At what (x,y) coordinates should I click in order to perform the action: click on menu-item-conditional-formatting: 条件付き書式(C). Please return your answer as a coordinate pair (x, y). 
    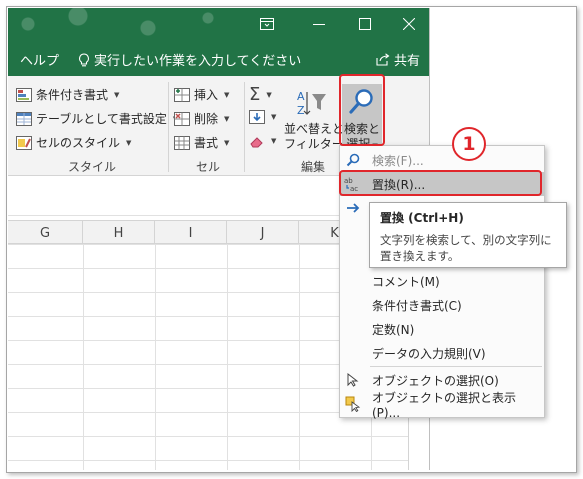
    Looking at the image, I should click on (442, 305).